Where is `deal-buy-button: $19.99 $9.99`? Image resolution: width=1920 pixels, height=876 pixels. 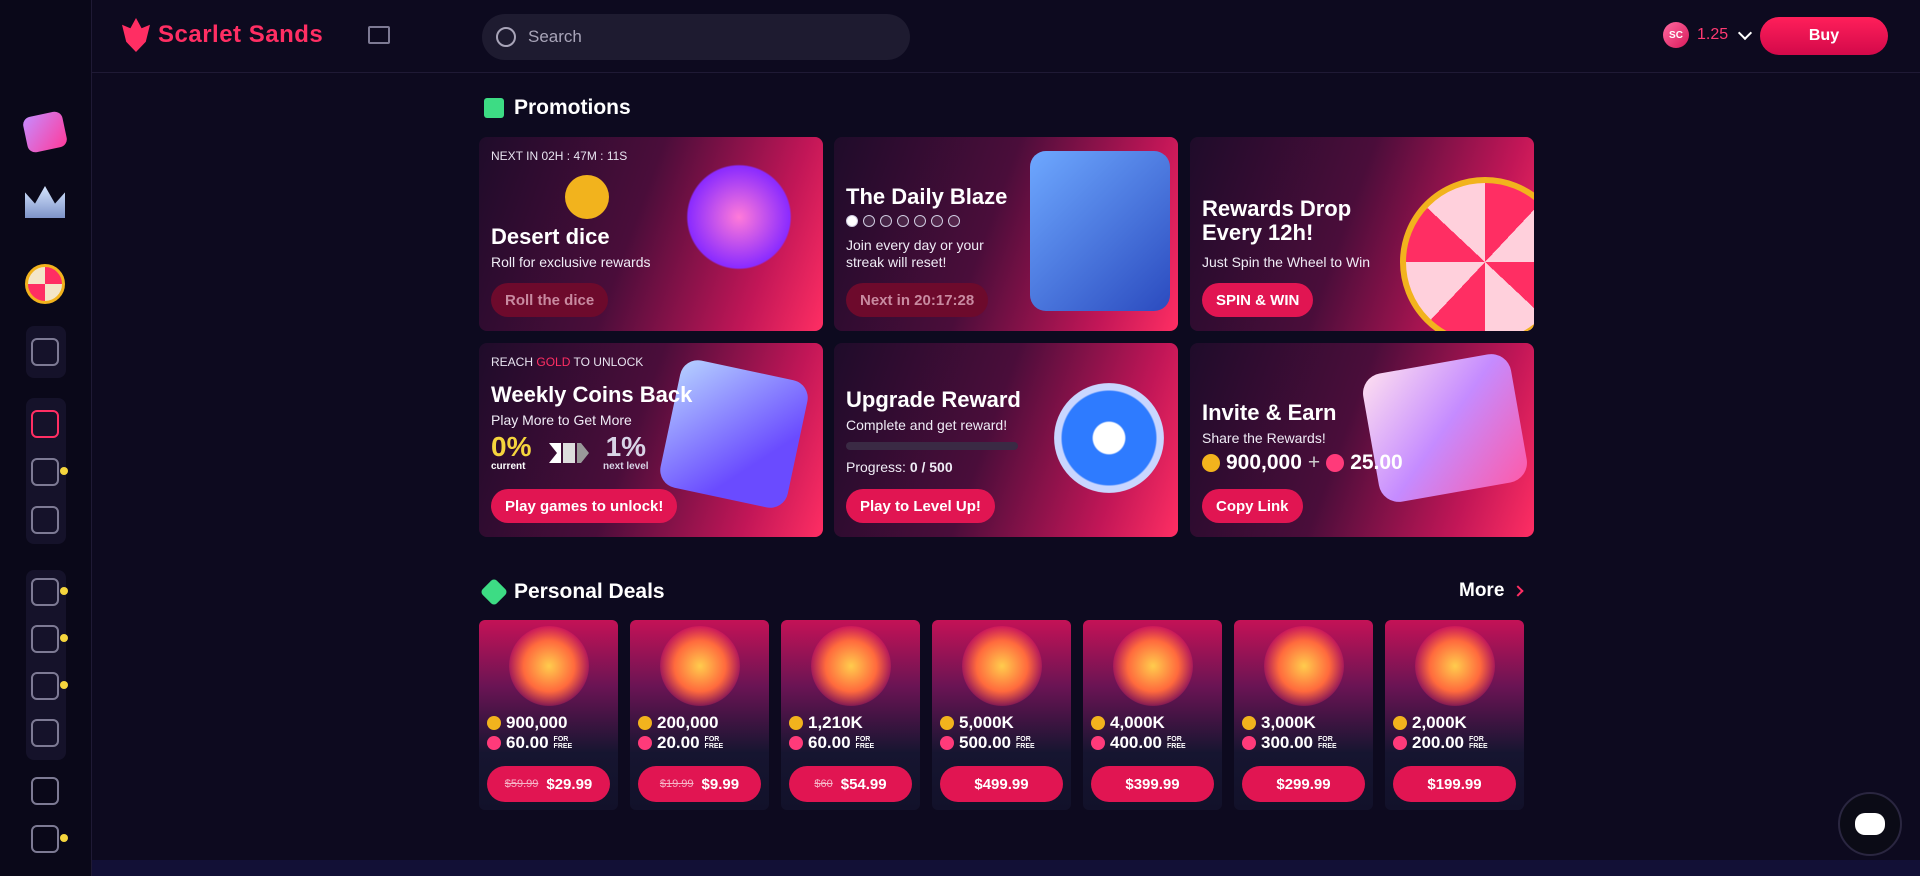
deal-buy-button: $19.99 $9.99 is located at coordinates (699, 784).